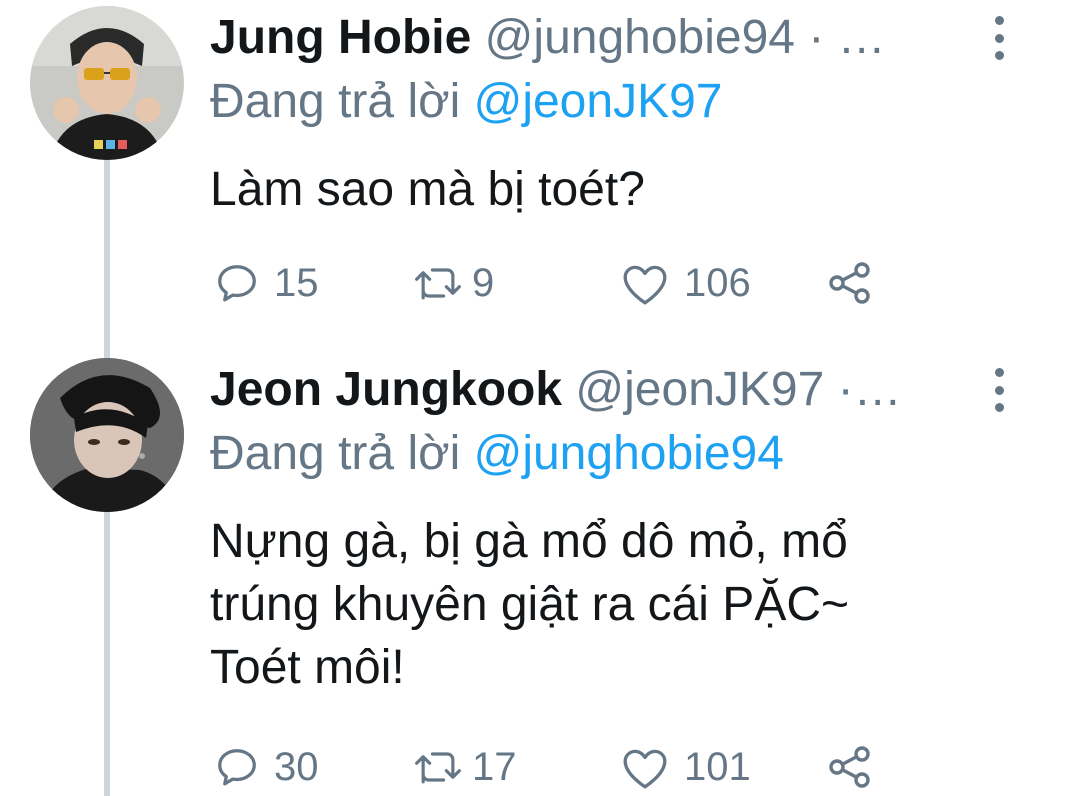 The width and height of the screenshot is (1080, 796). I want to click on retweet-button: 17, so click(464, 767).